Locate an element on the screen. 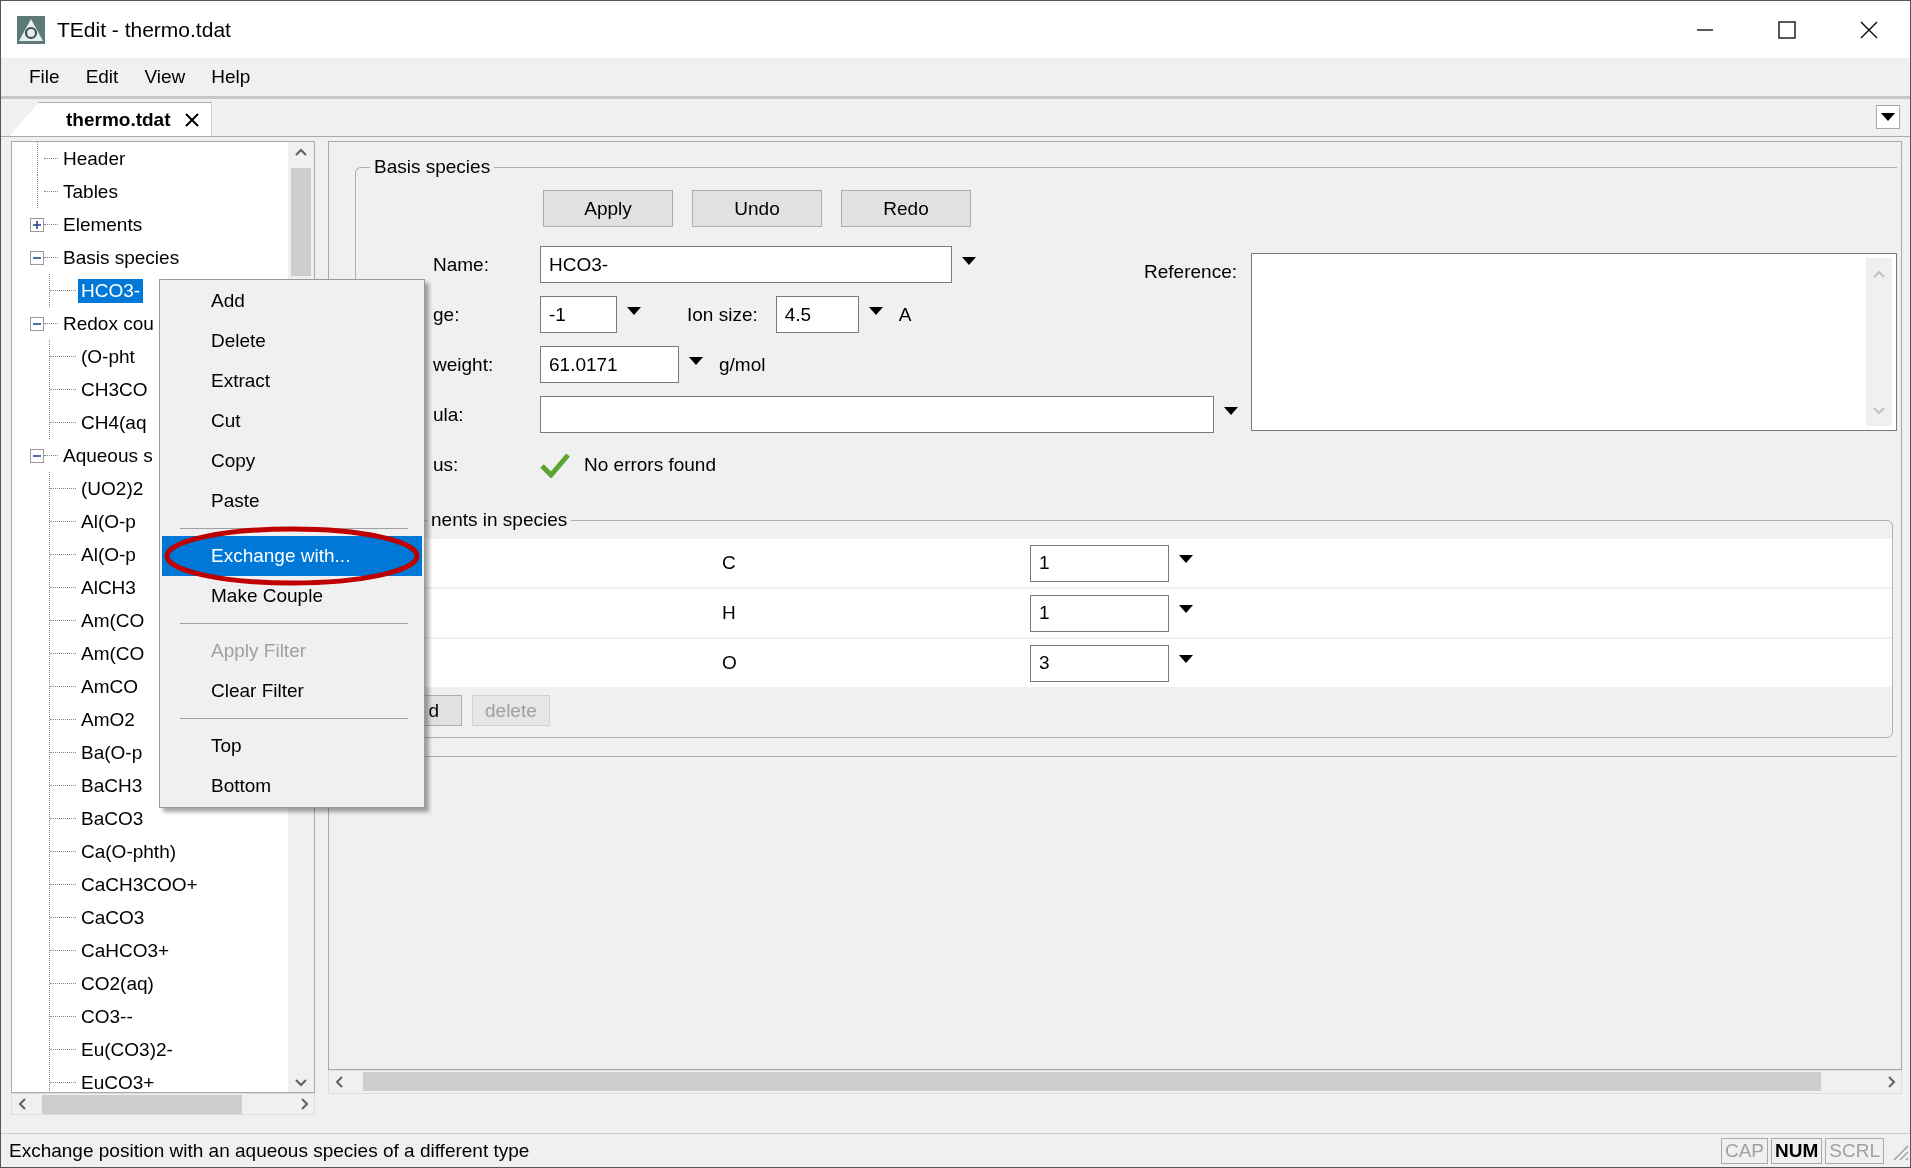 The width and height of the screenshot is (1911, 1168). caret-icon is located at coordinates (1888, 117).